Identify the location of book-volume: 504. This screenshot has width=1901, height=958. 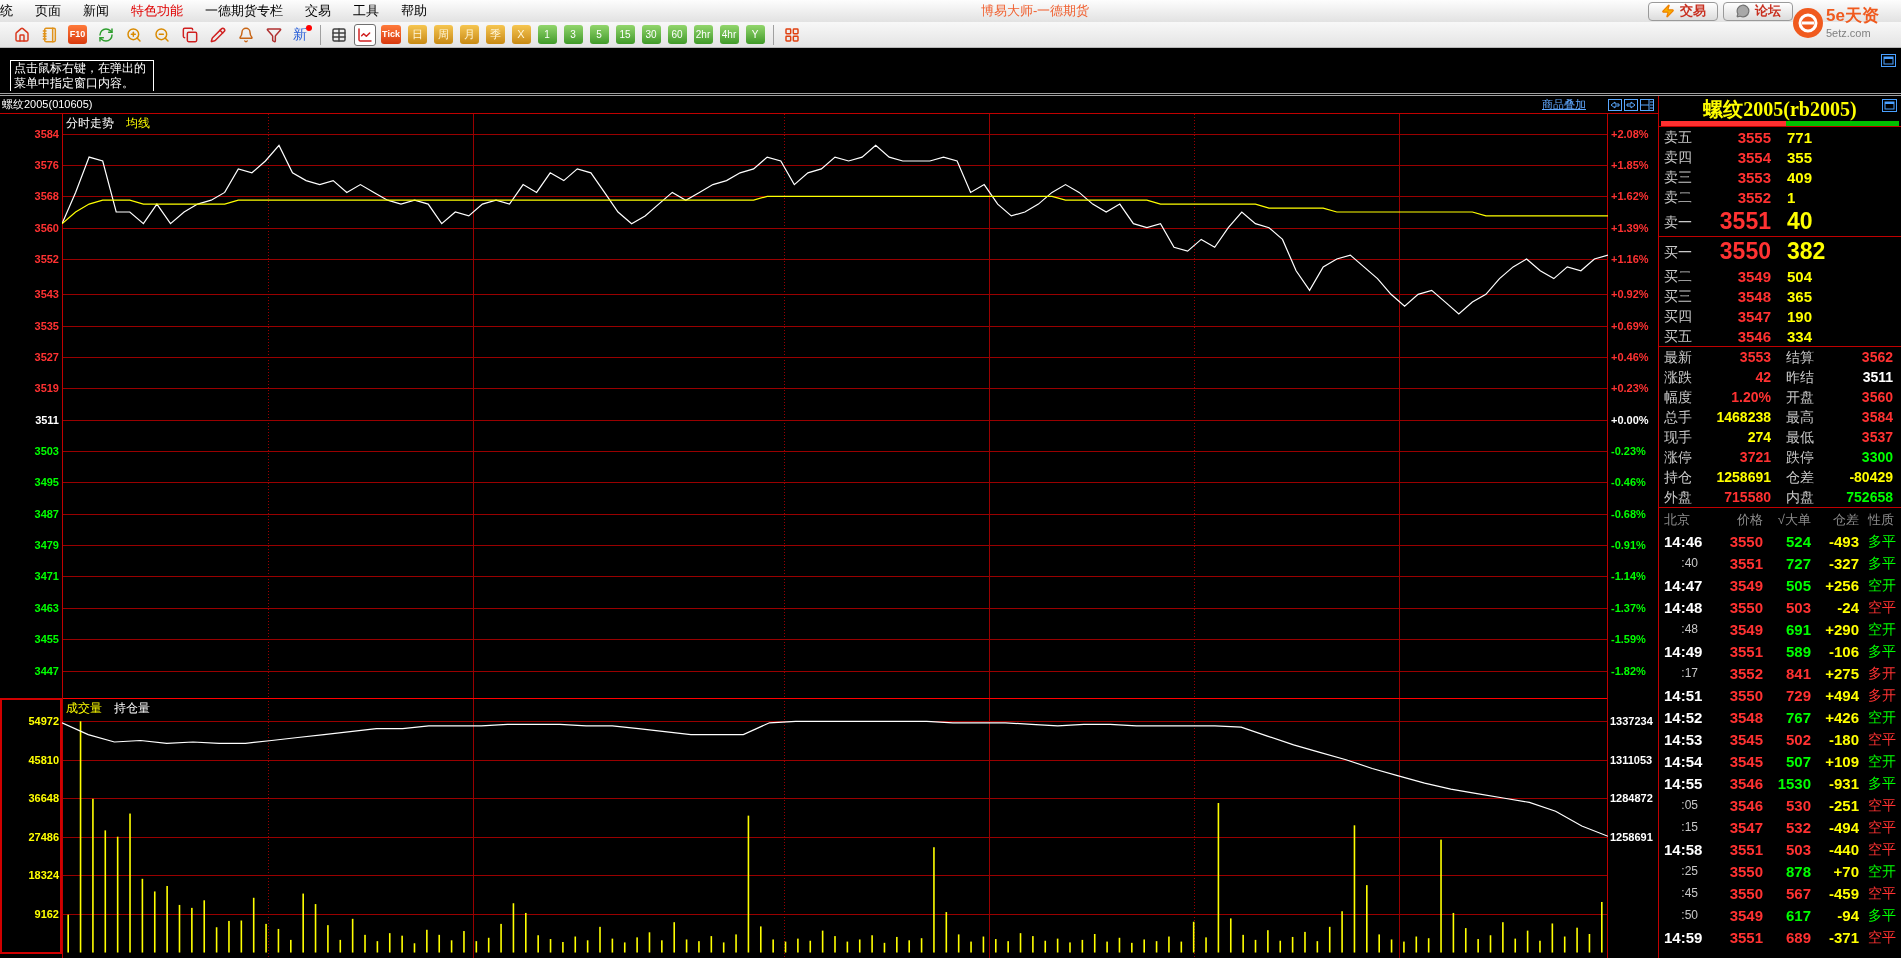
(1800, 276).